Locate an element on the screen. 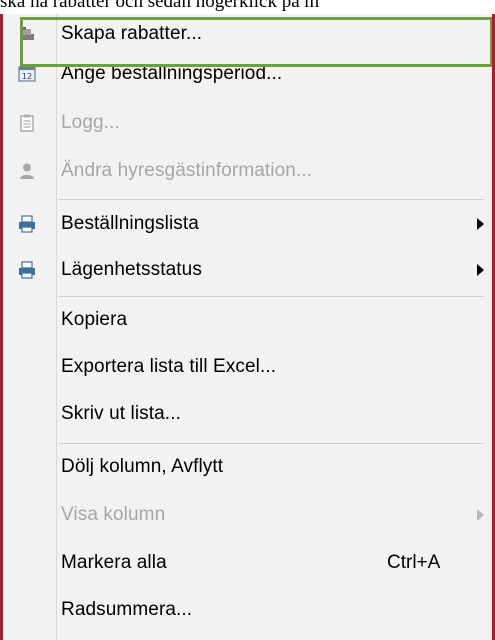 The image size is (495, 640). menu-item-visa-kolumn: Visa kolumn is located at coordinates (247, 515).